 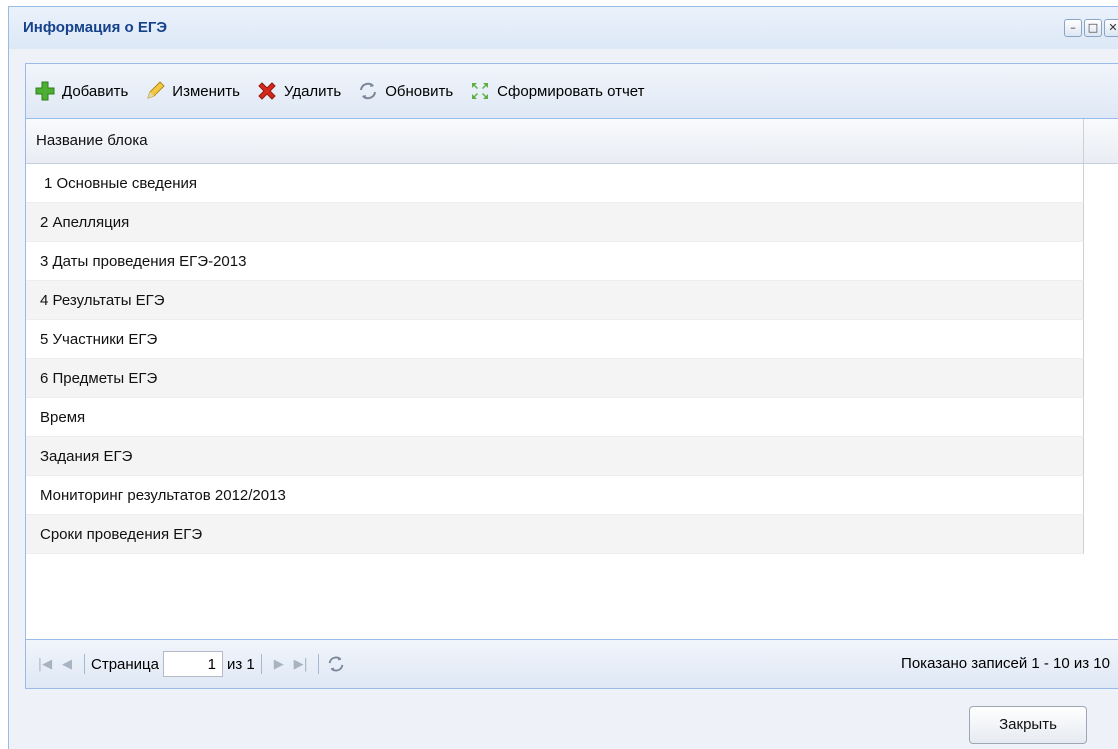 What do you see at coordinates (99, 339) in the screenshot?
I see `row-label: 5 Участники ЕГЭ` at bounding box center [99, 339].